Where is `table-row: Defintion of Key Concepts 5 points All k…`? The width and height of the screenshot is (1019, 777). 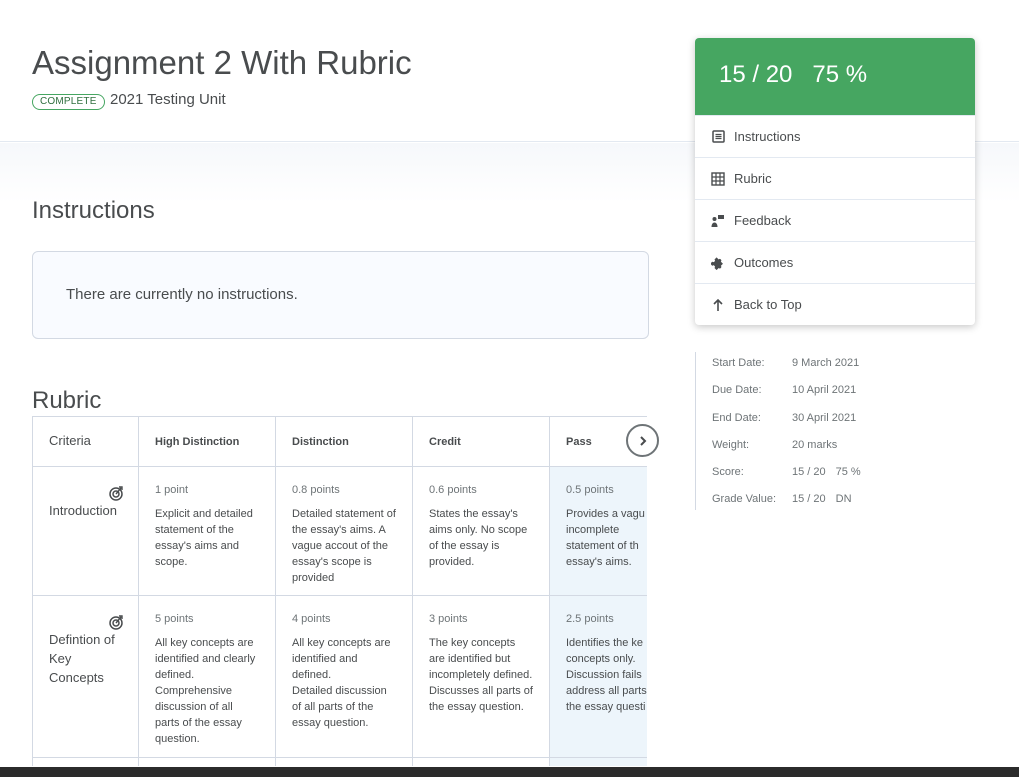
table-row: Defintion of Key Concepts 5 points All k… is located at coordinates (339, 676).